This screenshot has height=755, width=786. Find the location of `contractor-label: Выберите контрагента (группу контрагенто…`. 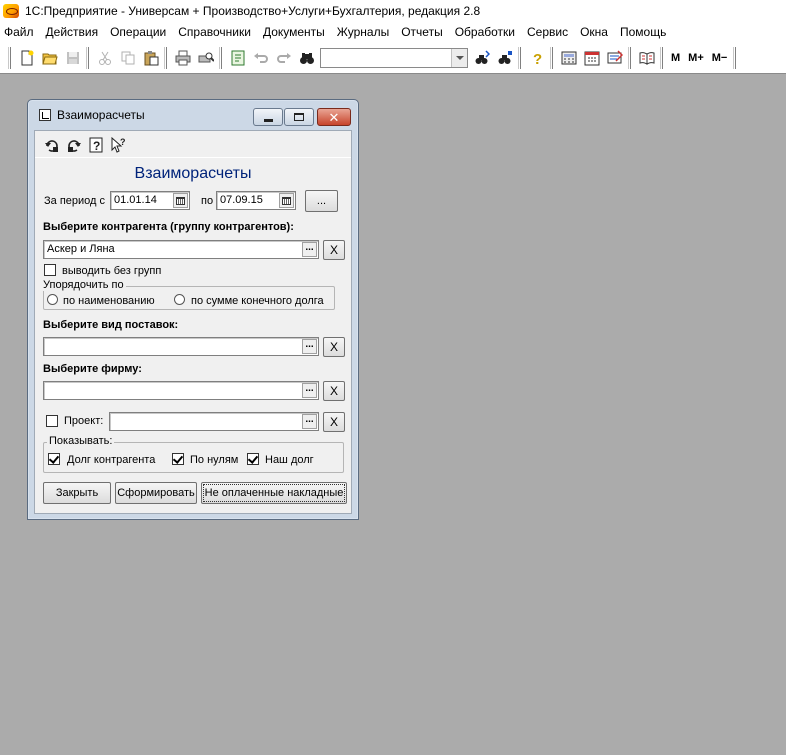

contractor-label: Выберите контрагента (группу контрагенто… is located at coordinates (168, 227).